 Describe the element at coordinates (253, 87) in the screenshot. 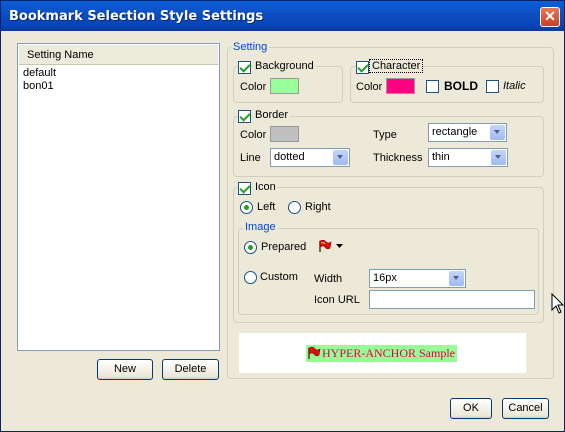

I see `background-color-label: Color` at that location.